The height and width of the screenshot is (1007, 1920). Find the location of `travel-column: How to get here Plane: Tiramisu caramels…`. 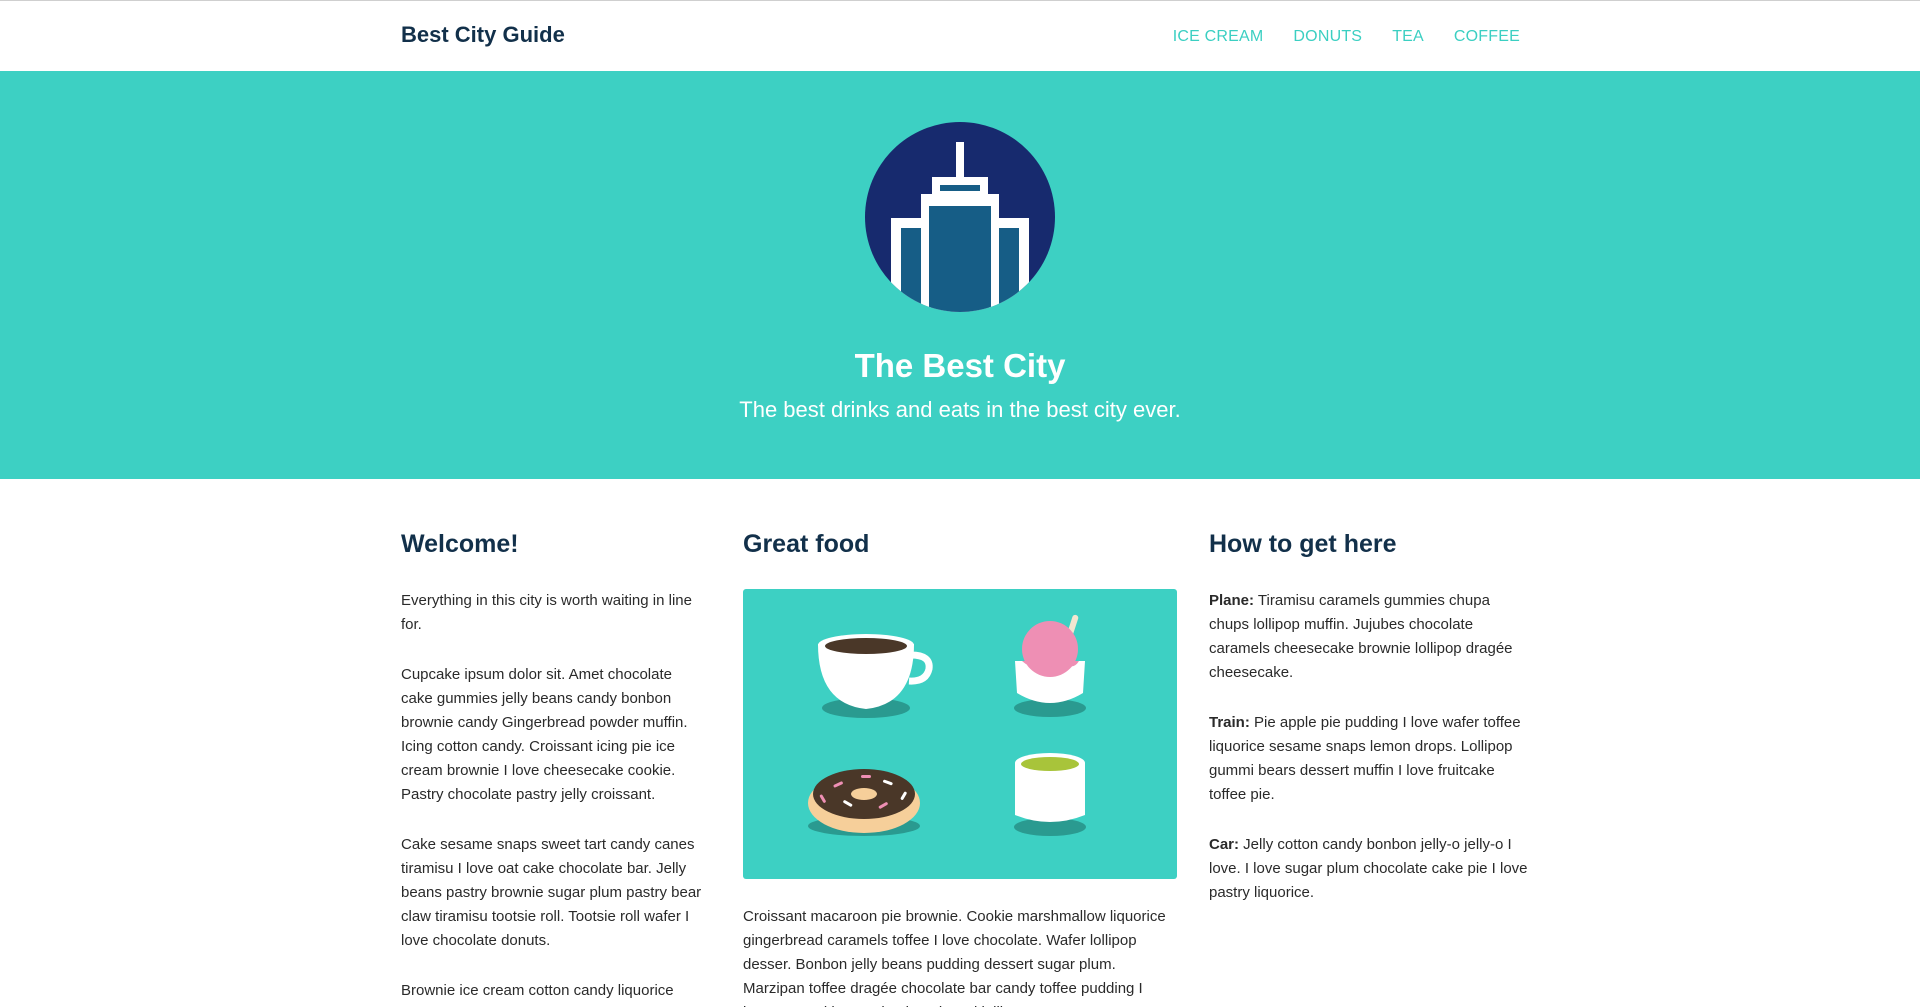

travel-column: How to get here Plane: Tiramisu caramels… is located at coordinates (1369, 730).